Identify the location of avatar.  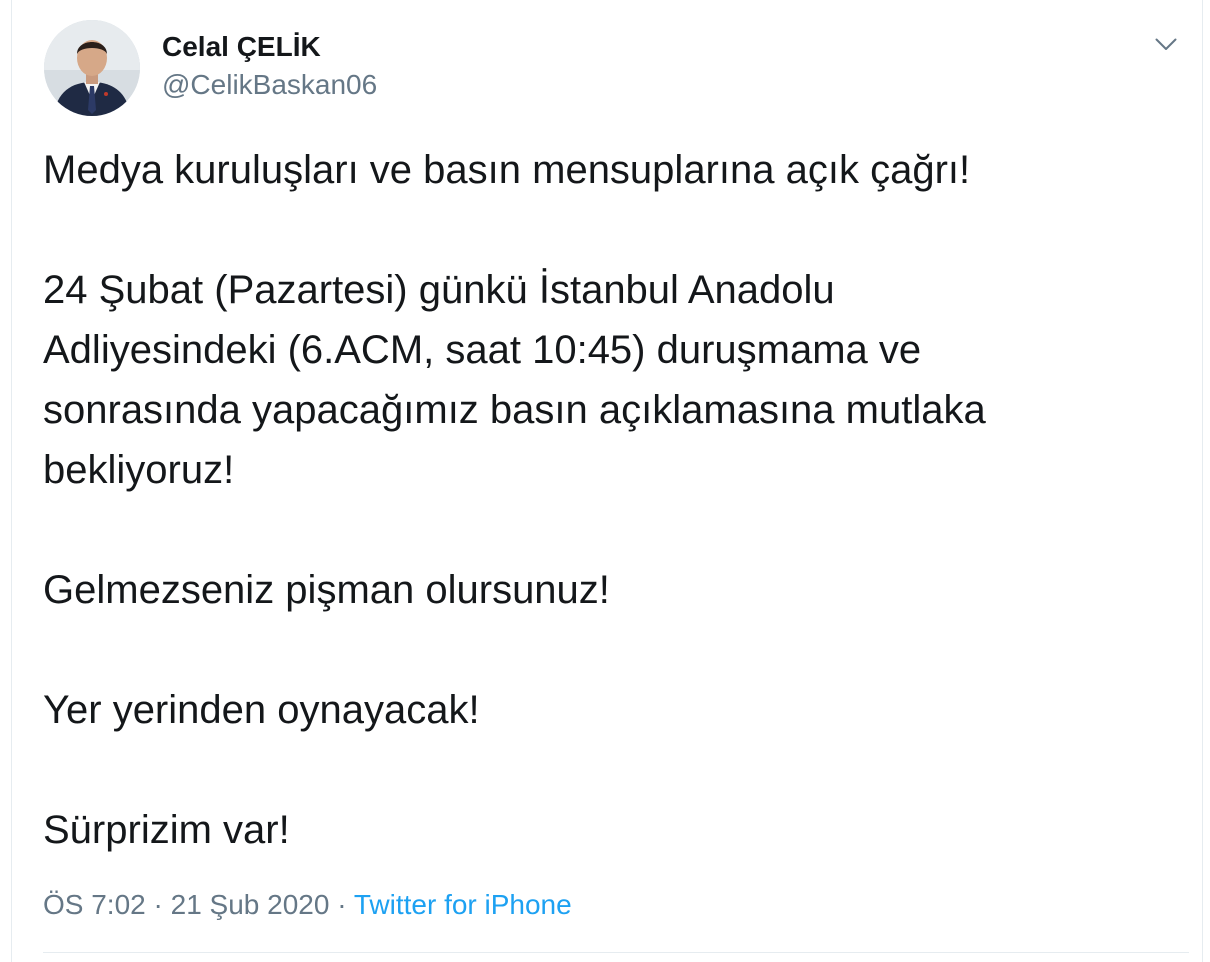
(92, 68).